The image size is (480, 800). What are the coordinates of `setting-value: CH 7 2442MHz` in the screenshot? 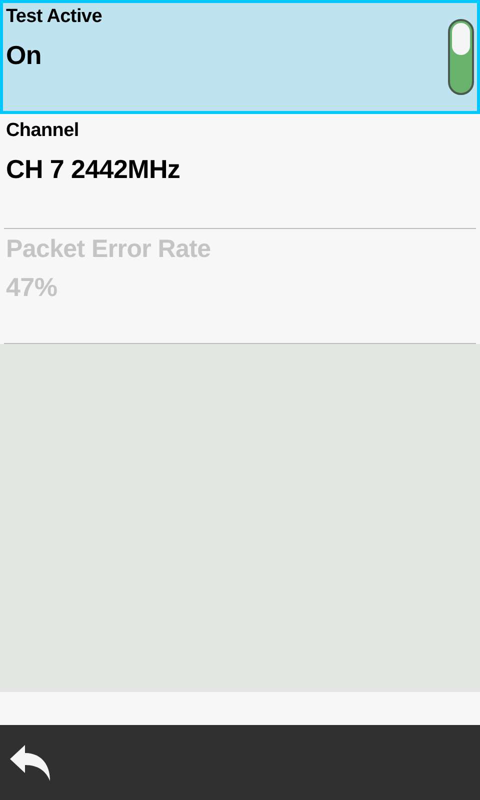 It's located at (93, 169).